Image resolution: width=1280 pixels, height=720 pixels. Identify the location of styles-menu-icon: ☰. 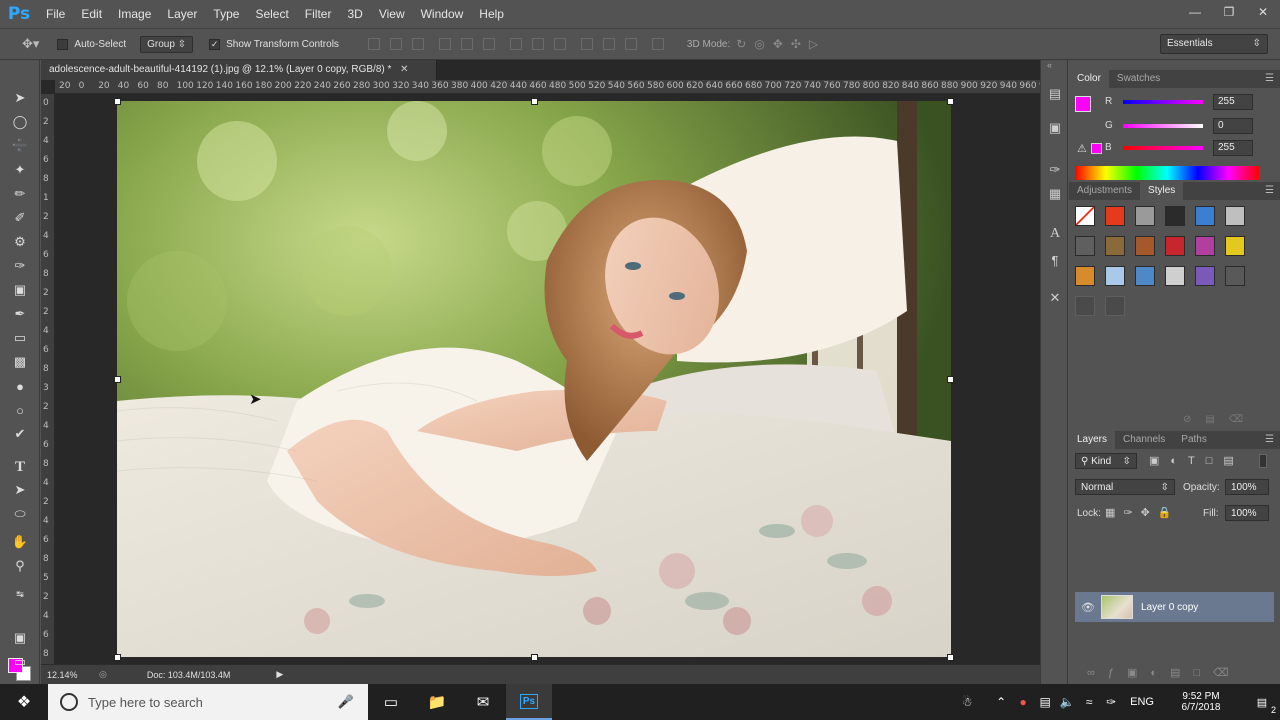
(1269, 190).